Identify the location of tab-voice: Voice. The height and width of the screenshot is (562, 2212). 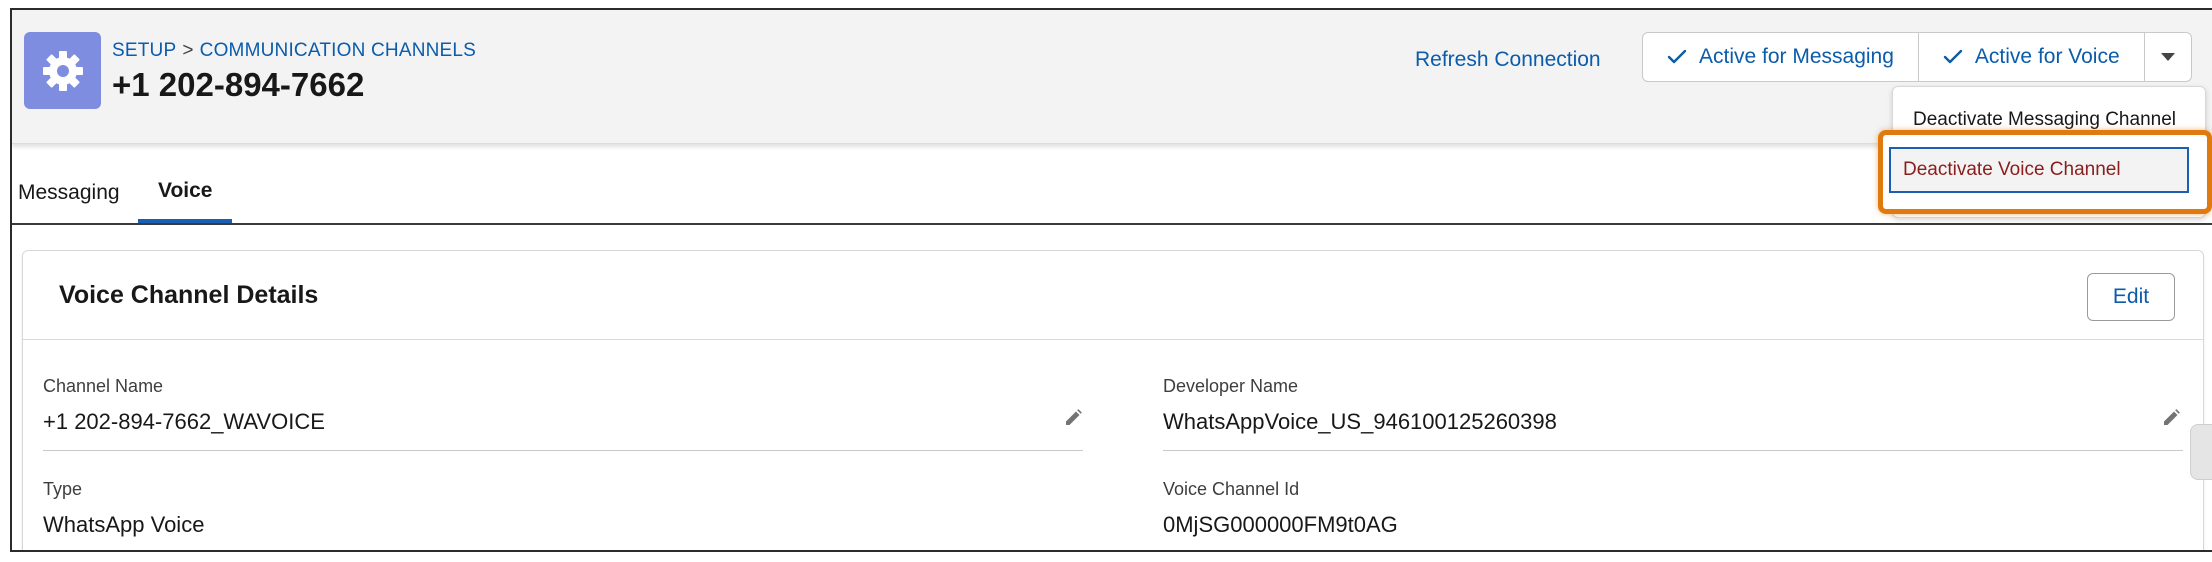
(185, 193).